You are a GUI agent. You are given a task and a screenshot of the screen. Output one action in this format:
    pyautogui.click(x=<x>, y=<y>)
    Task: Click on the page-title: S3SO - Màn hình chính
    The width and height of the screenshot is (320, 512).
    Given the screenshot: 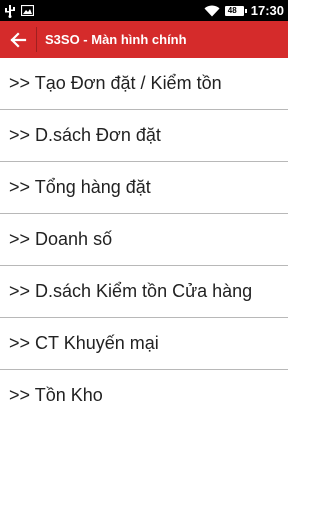 What is the action you would take?
    pyautogui.click(x=116, y=39)
    